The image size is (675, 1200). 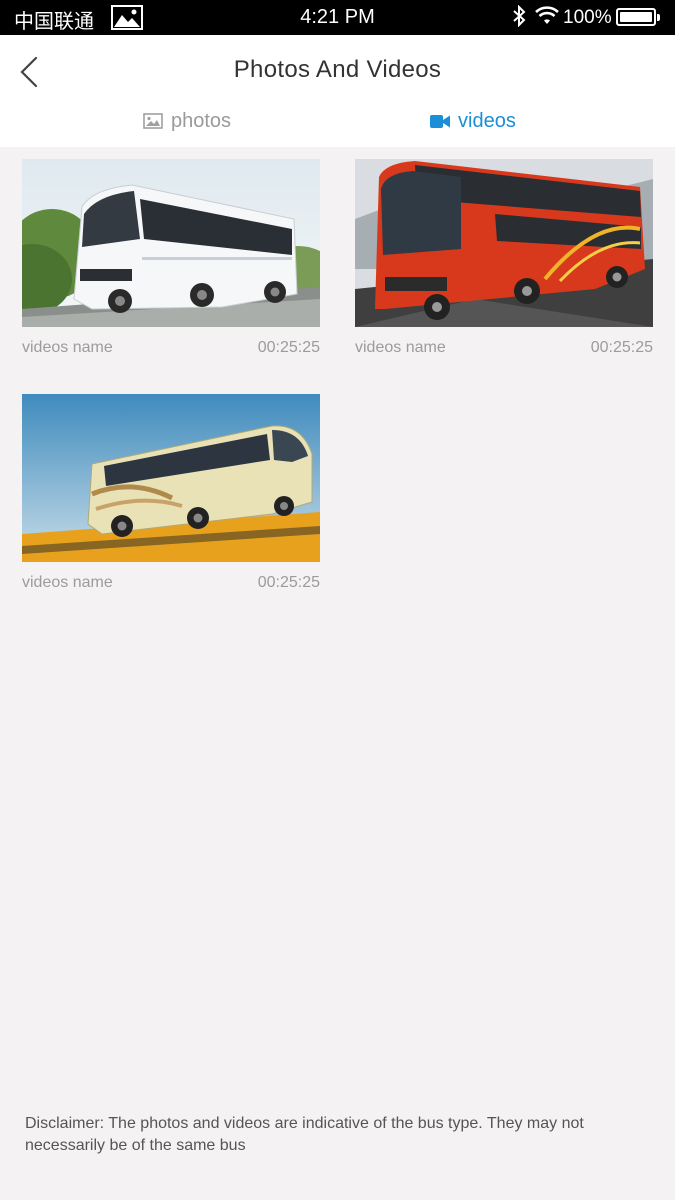 I want to click on tab-photos: photos, so click(x=187, y=121).